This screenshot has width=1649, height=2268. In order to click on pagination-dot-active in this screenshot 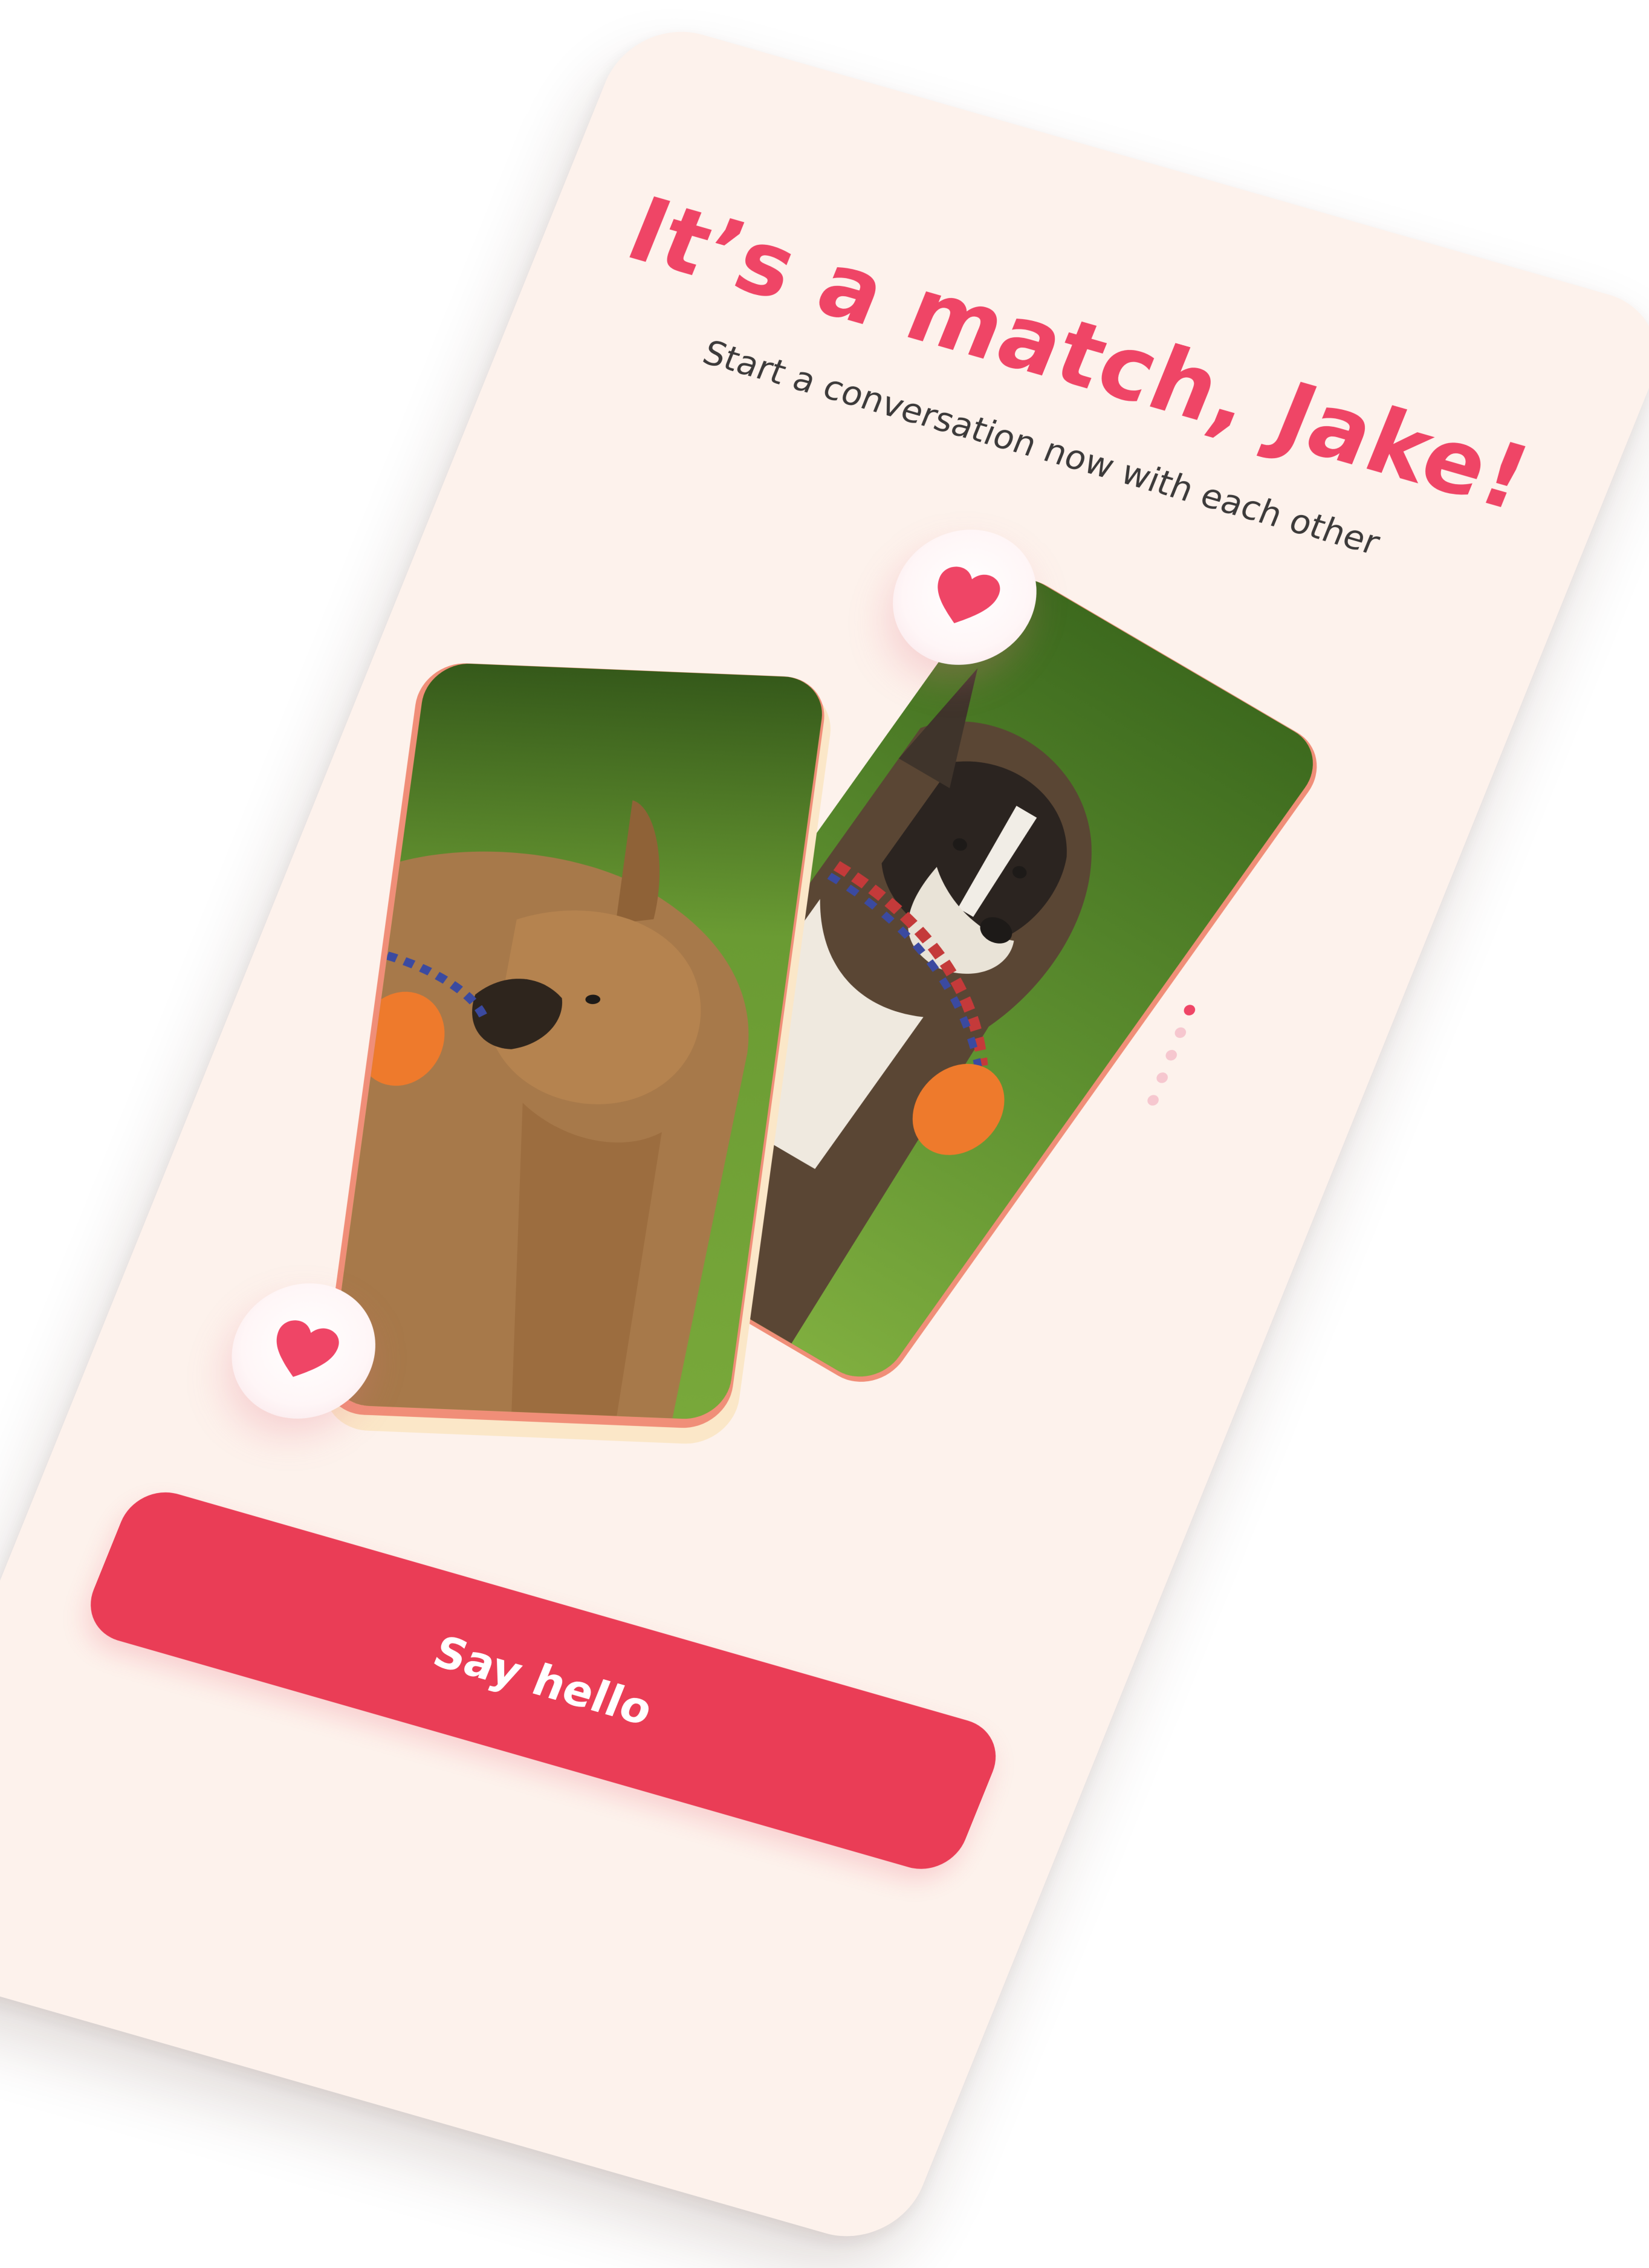, I will do `click(1189, 1010)`.